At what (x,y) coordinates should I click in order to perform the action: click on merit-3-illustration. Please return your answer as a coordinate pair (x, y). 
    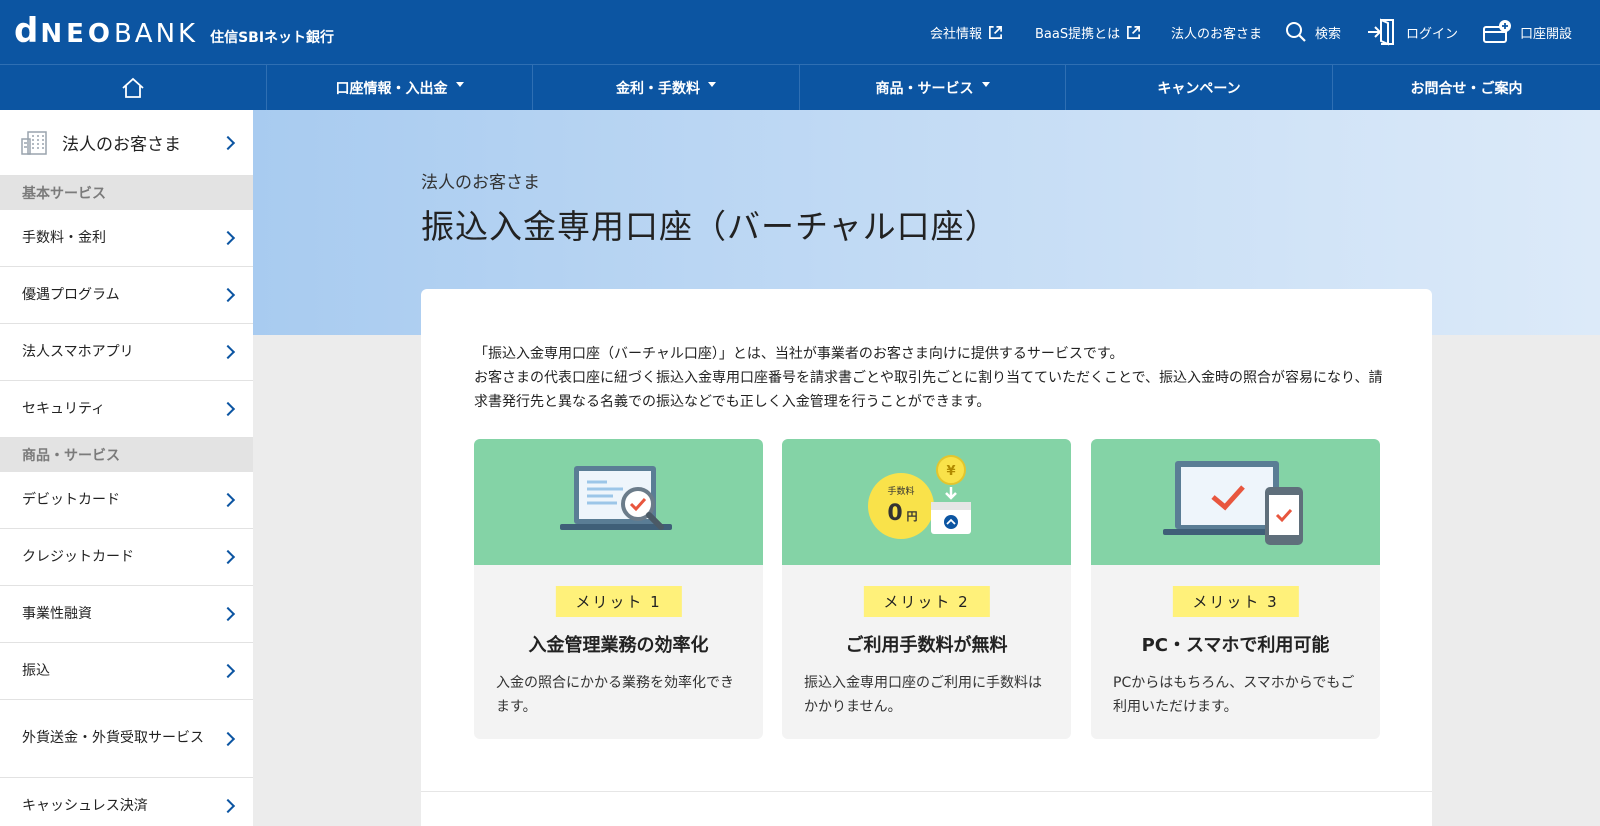
    Looking at the image, I should click on (1235, 502).